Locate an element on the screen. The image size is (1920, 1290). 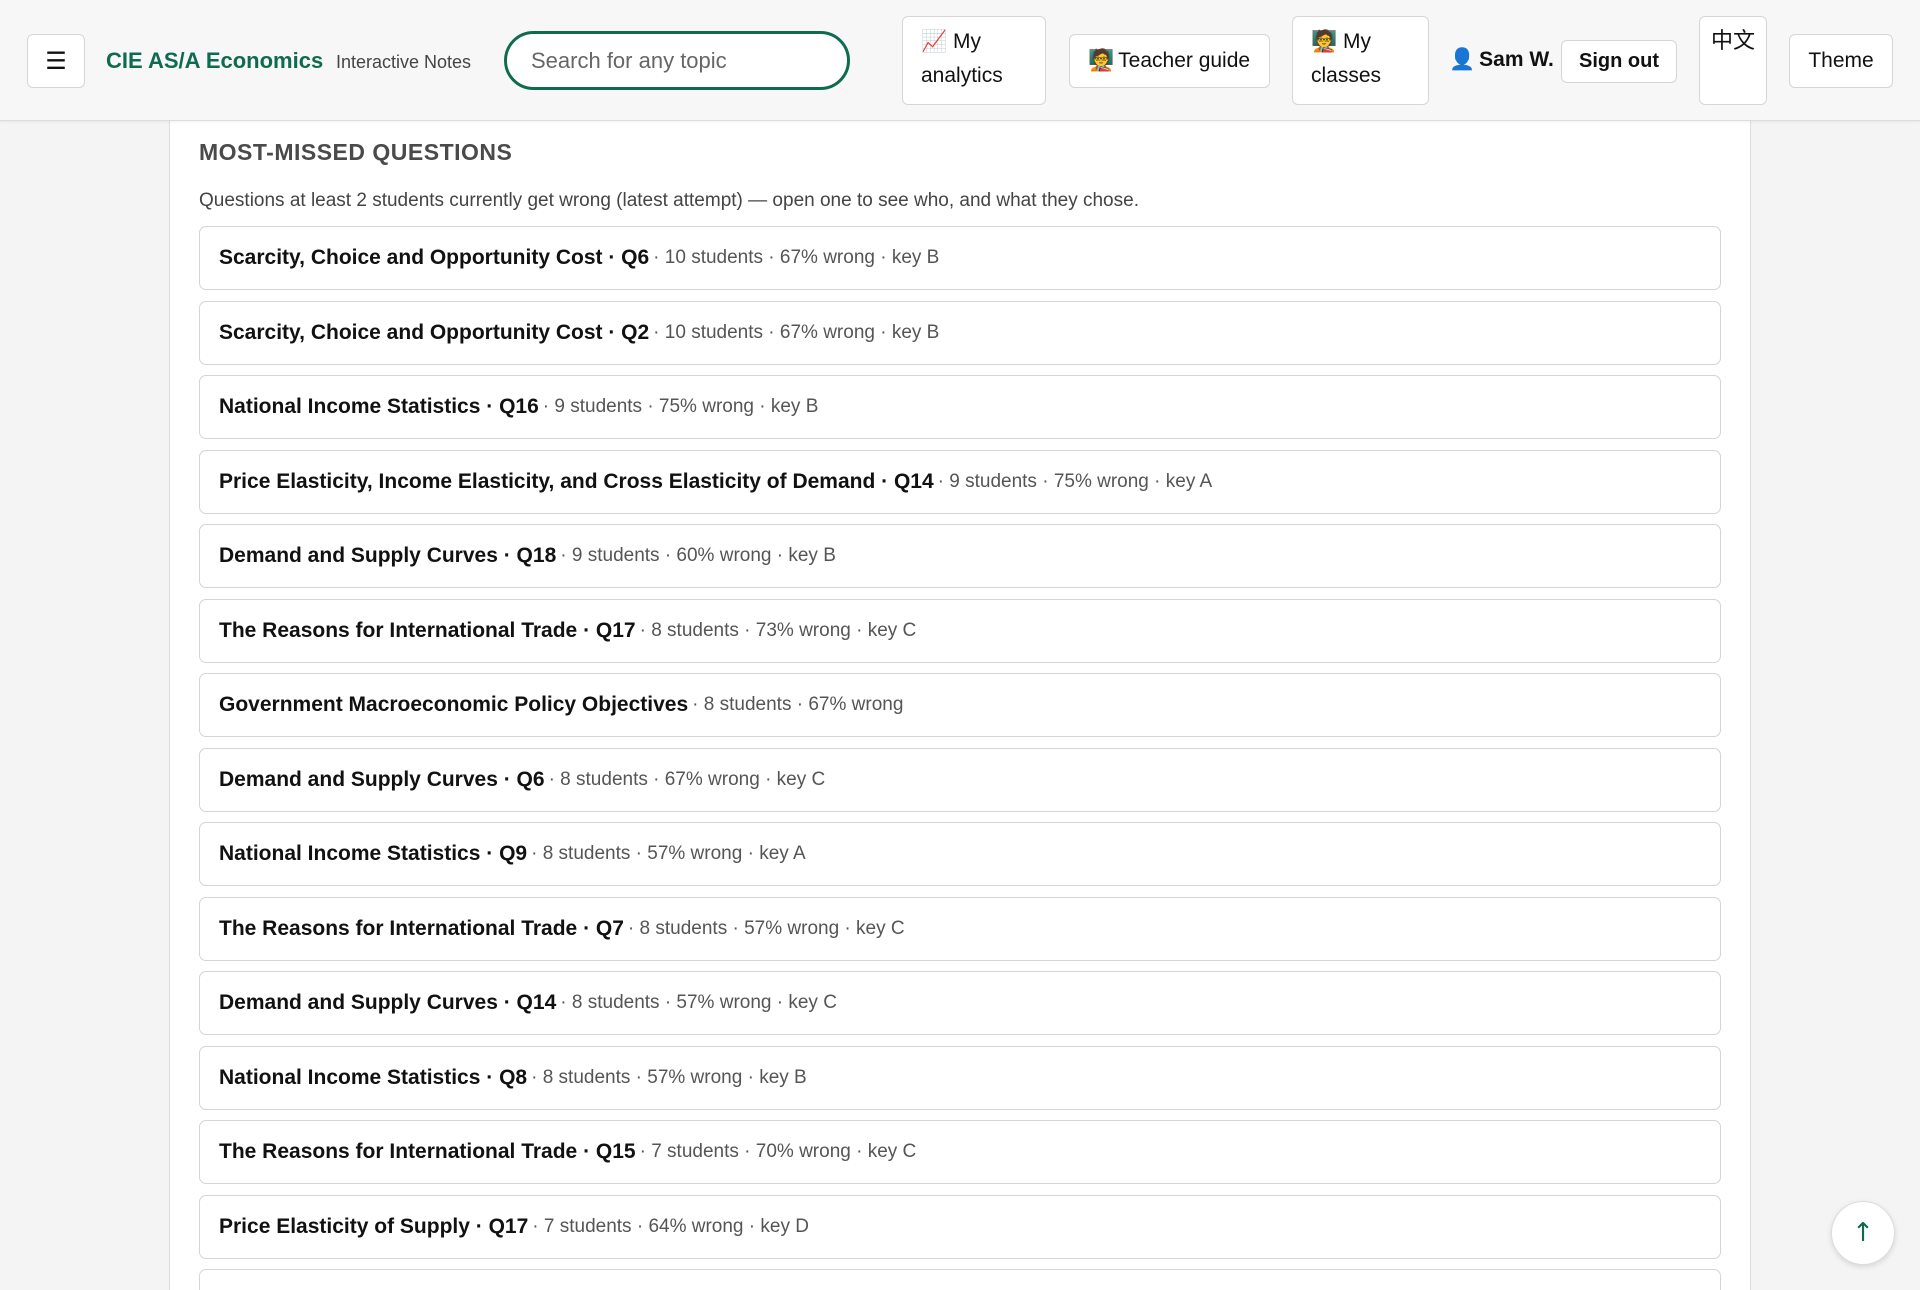
question-title: National Income Statistics · Q16 is located at coordinates (379, 406).